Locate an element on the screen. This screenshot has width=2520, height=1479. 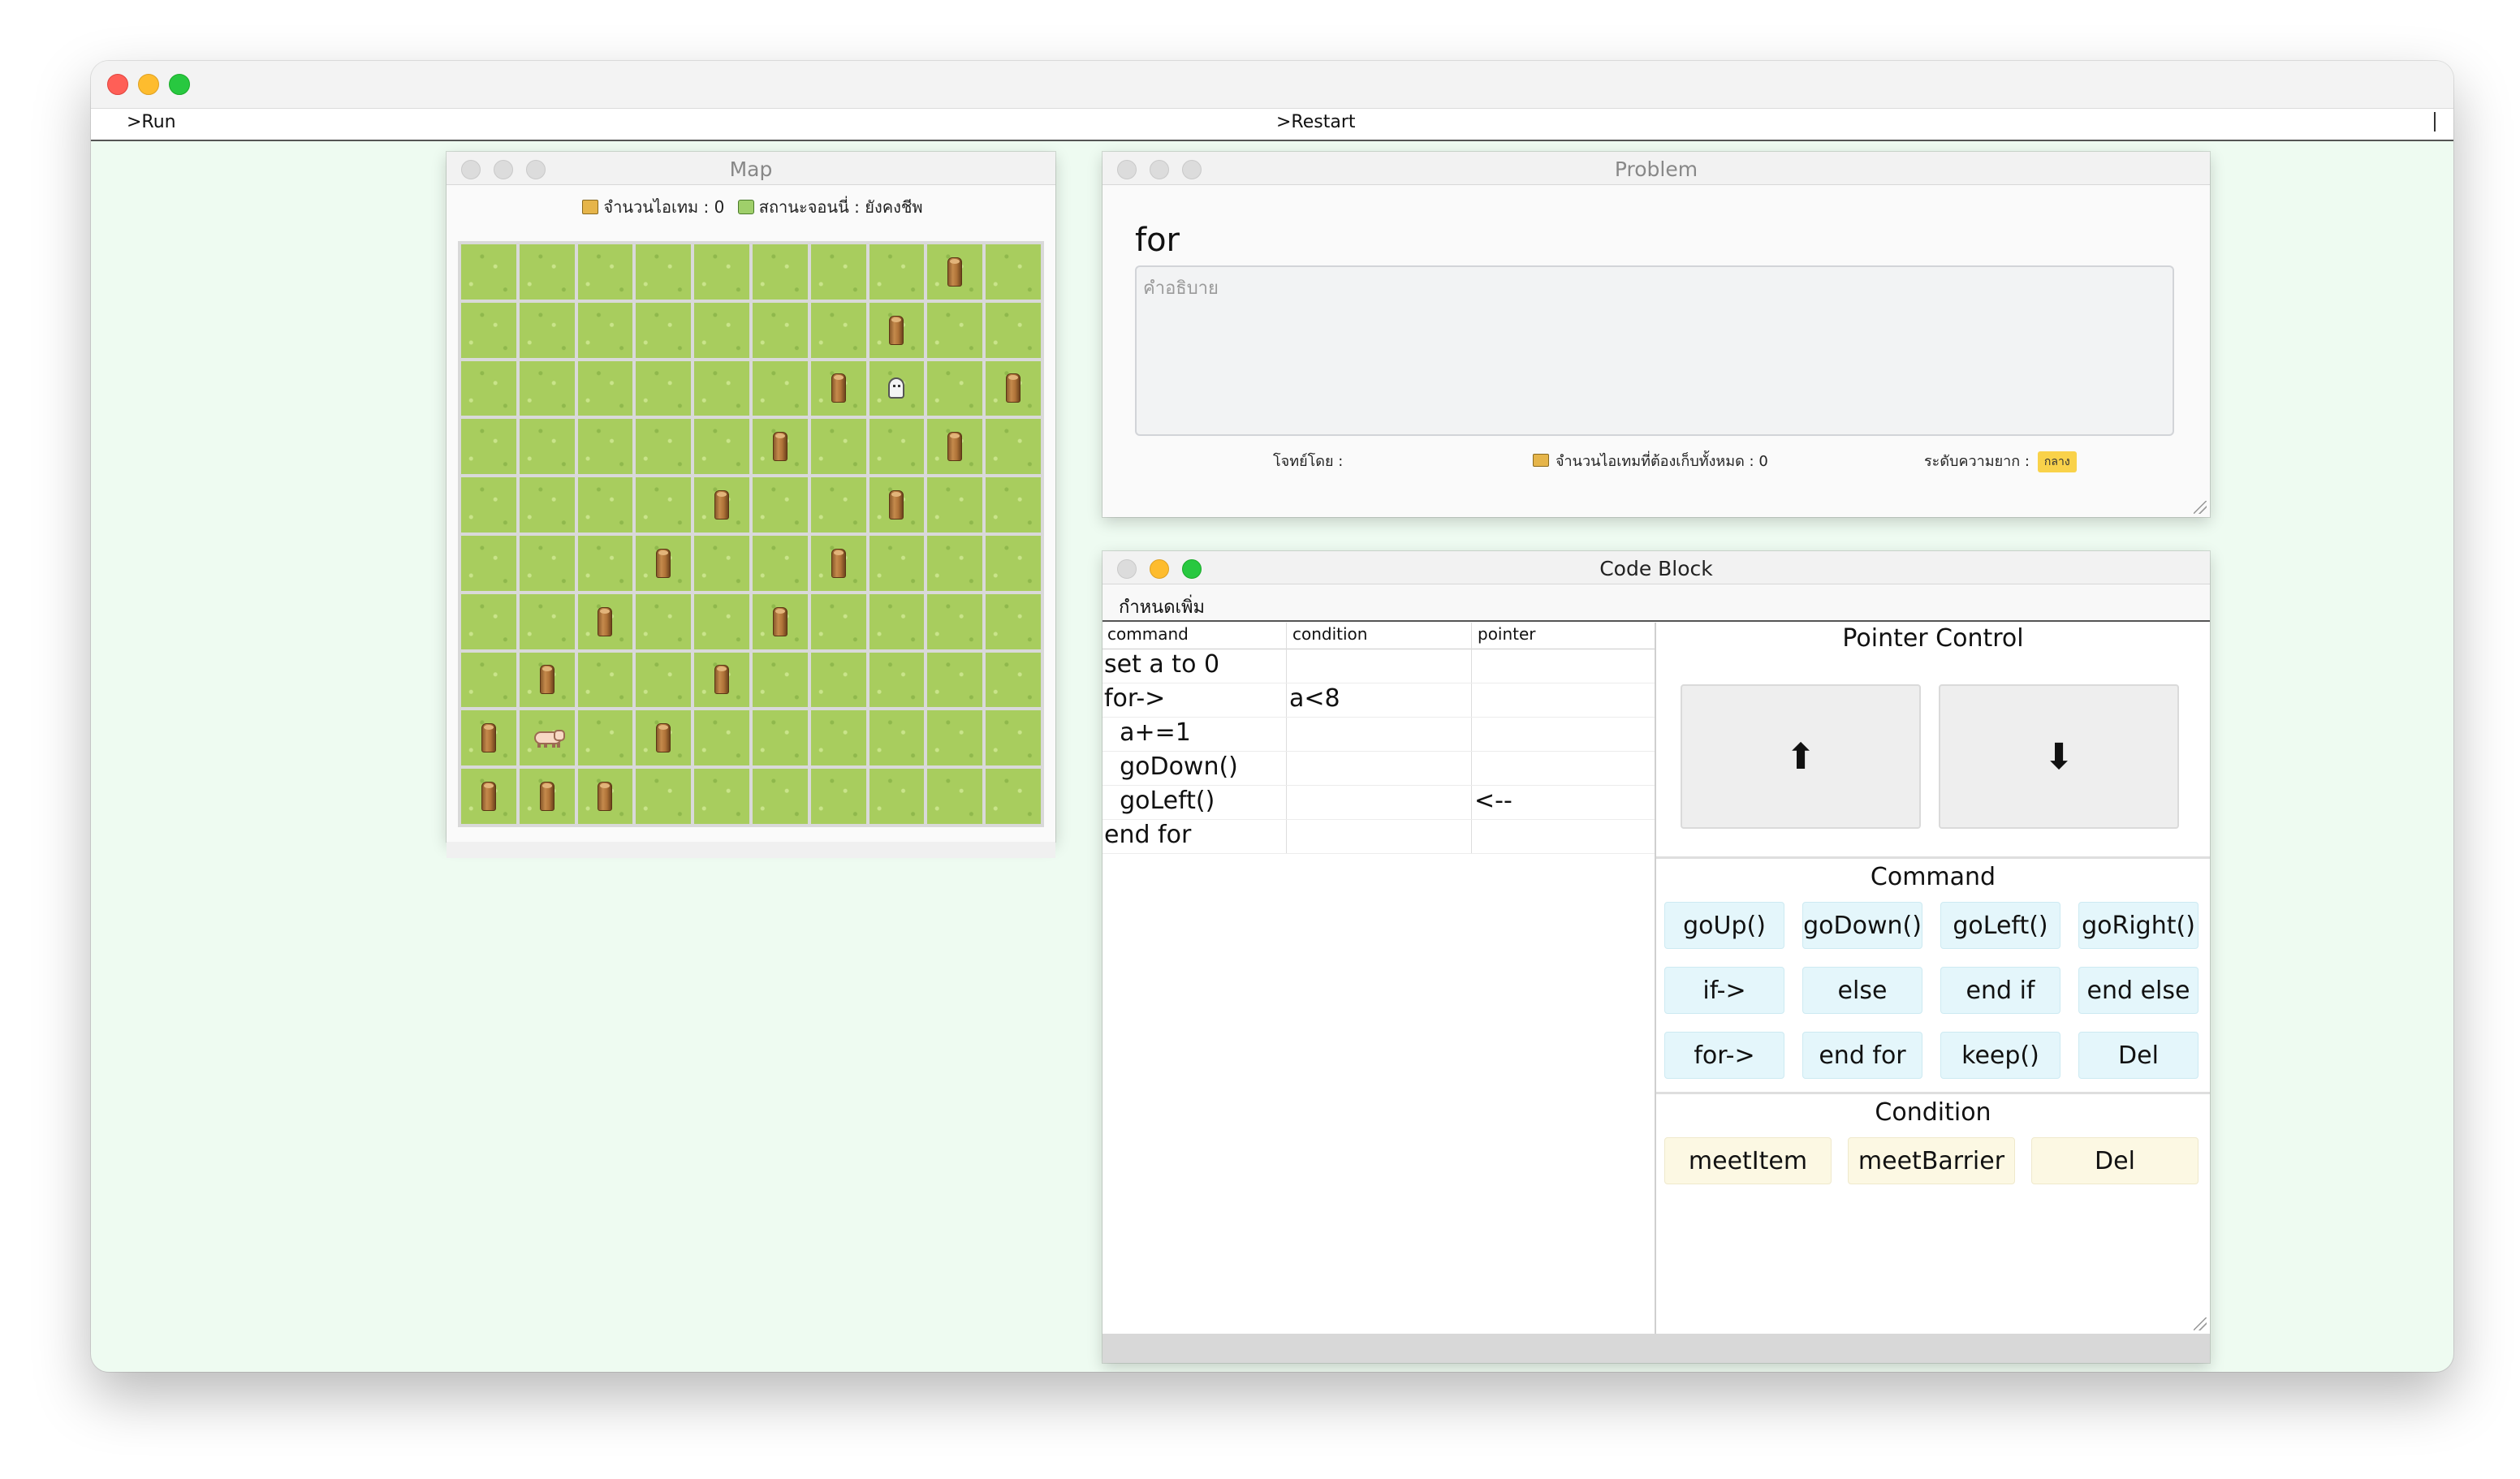
command-cell: for-> is located at coordinates (1135, 698).